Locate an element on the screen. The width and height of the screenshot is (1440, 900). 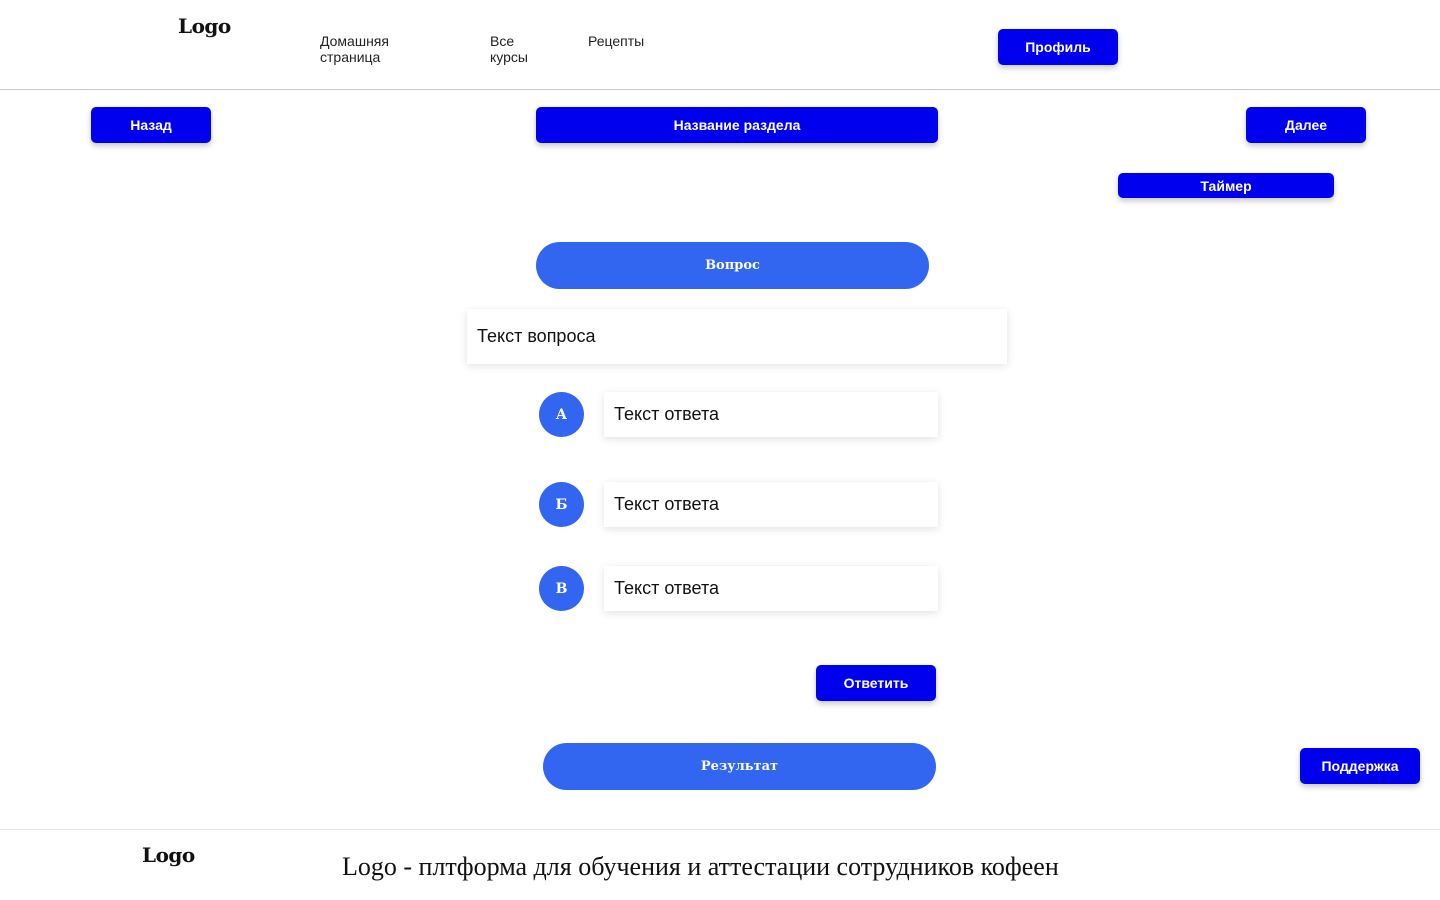
support-button: Поддержка is located at coordinates (1360, 766).